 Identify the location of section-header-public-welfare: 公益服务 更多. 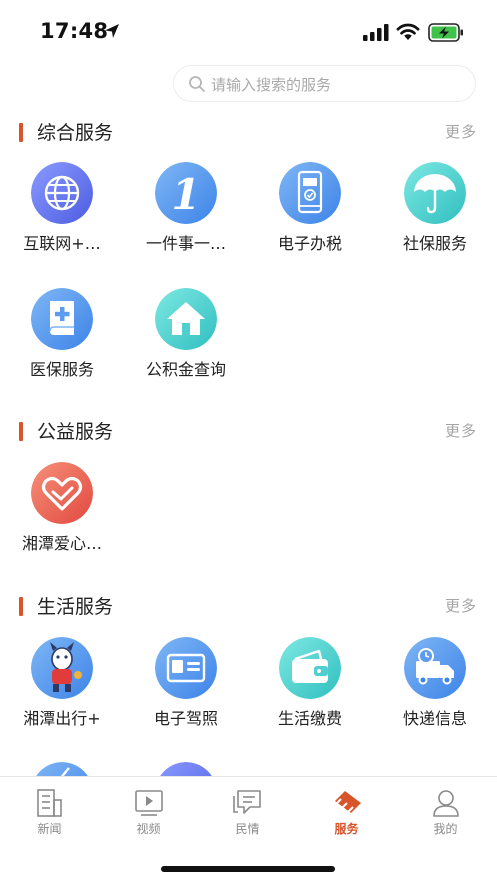
(248, 431).